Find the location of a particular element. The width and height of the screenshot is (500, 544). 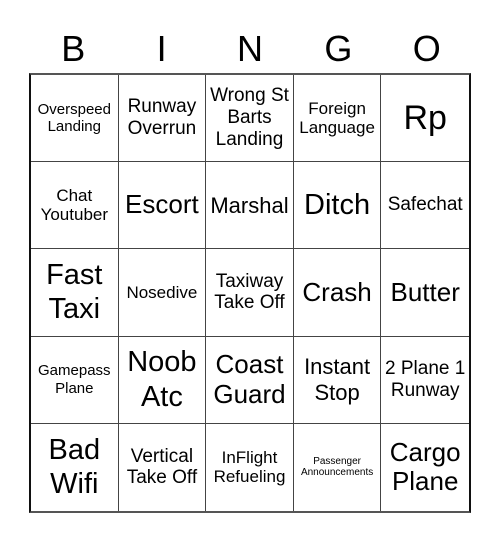

header-letter-n: N is located at coordinates (249, 48).